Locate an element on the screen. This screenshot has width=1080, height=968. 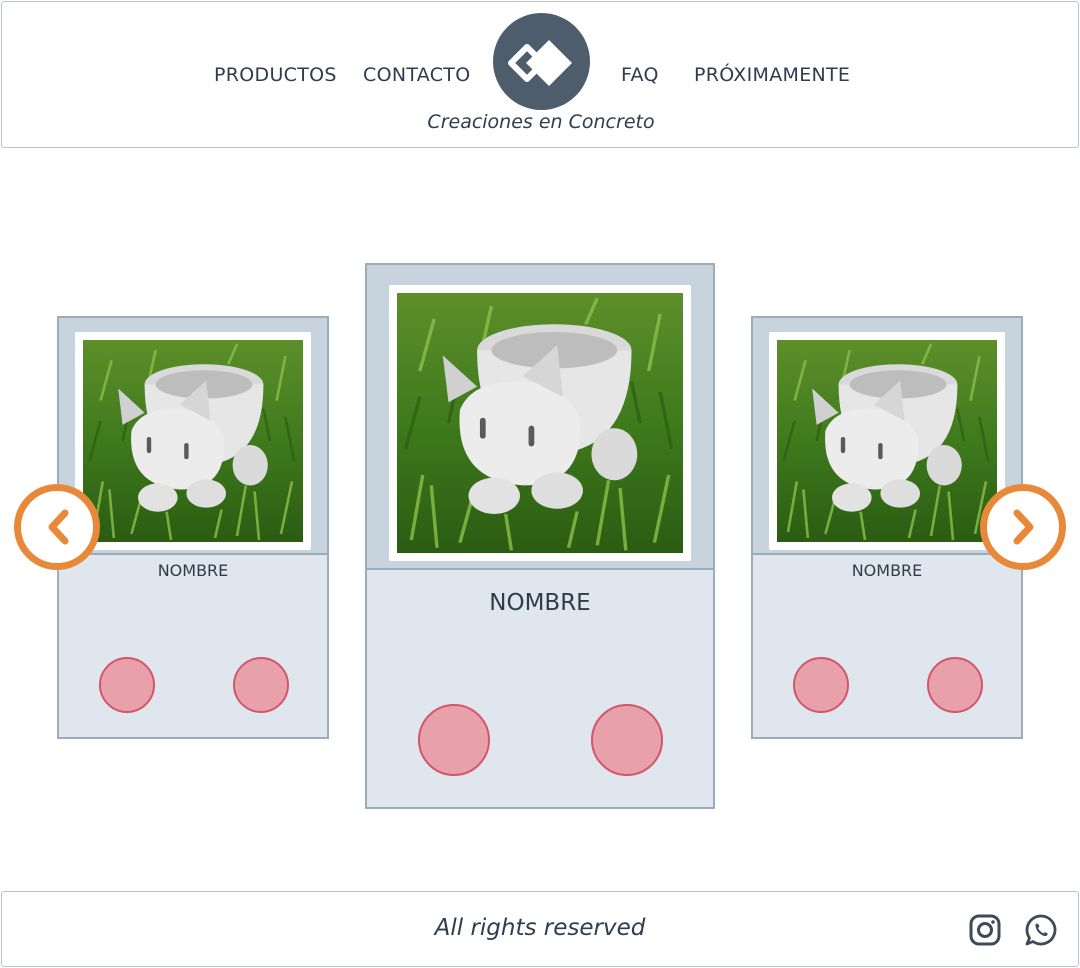
whatsapp-icon is located at coordinates (1041, 930).